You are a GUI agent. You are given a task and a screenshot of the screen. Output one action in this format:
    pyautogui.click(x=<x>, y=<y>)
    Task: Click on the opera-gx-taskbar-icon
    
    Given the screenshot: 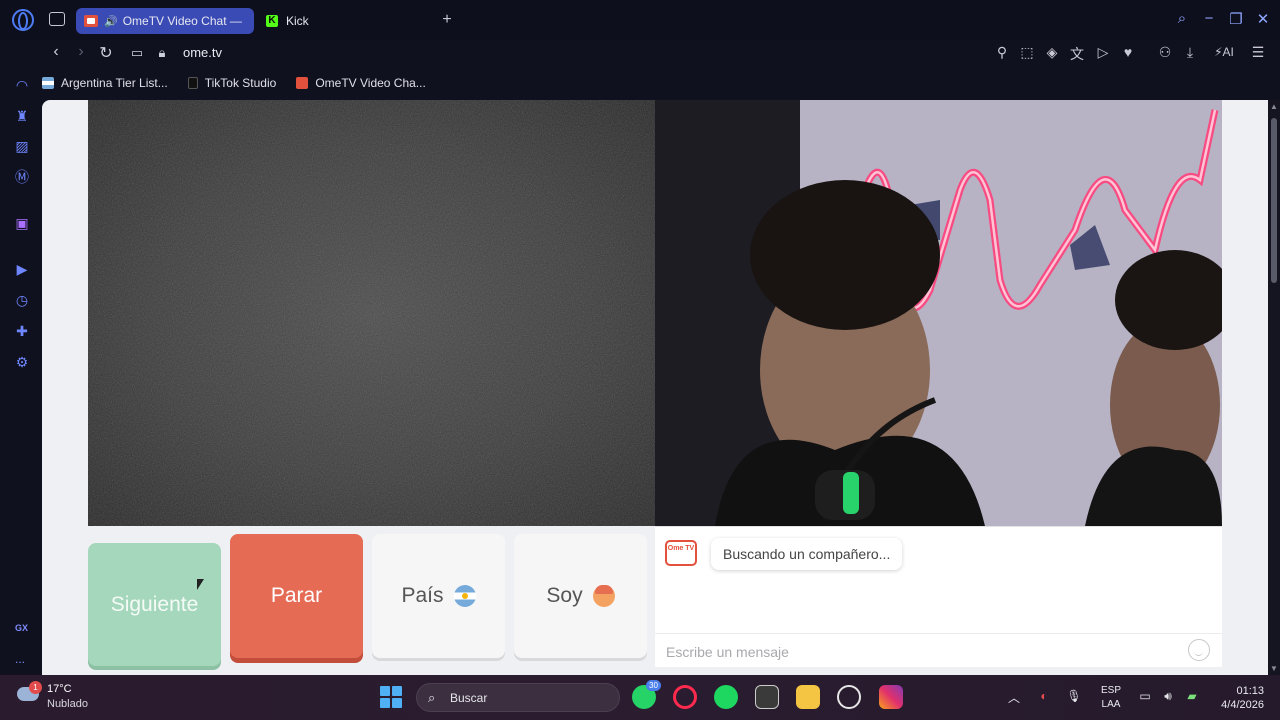 What is the action you would take?
    pyautogui.click(x=685, y=697)
    